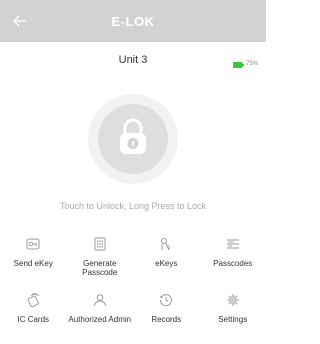 Image resolution: width=320 pixels, height=344 pixels. Describe the element at coordinates (20, 21) in the screenshot. I see `back-arrow-icon` at that location.